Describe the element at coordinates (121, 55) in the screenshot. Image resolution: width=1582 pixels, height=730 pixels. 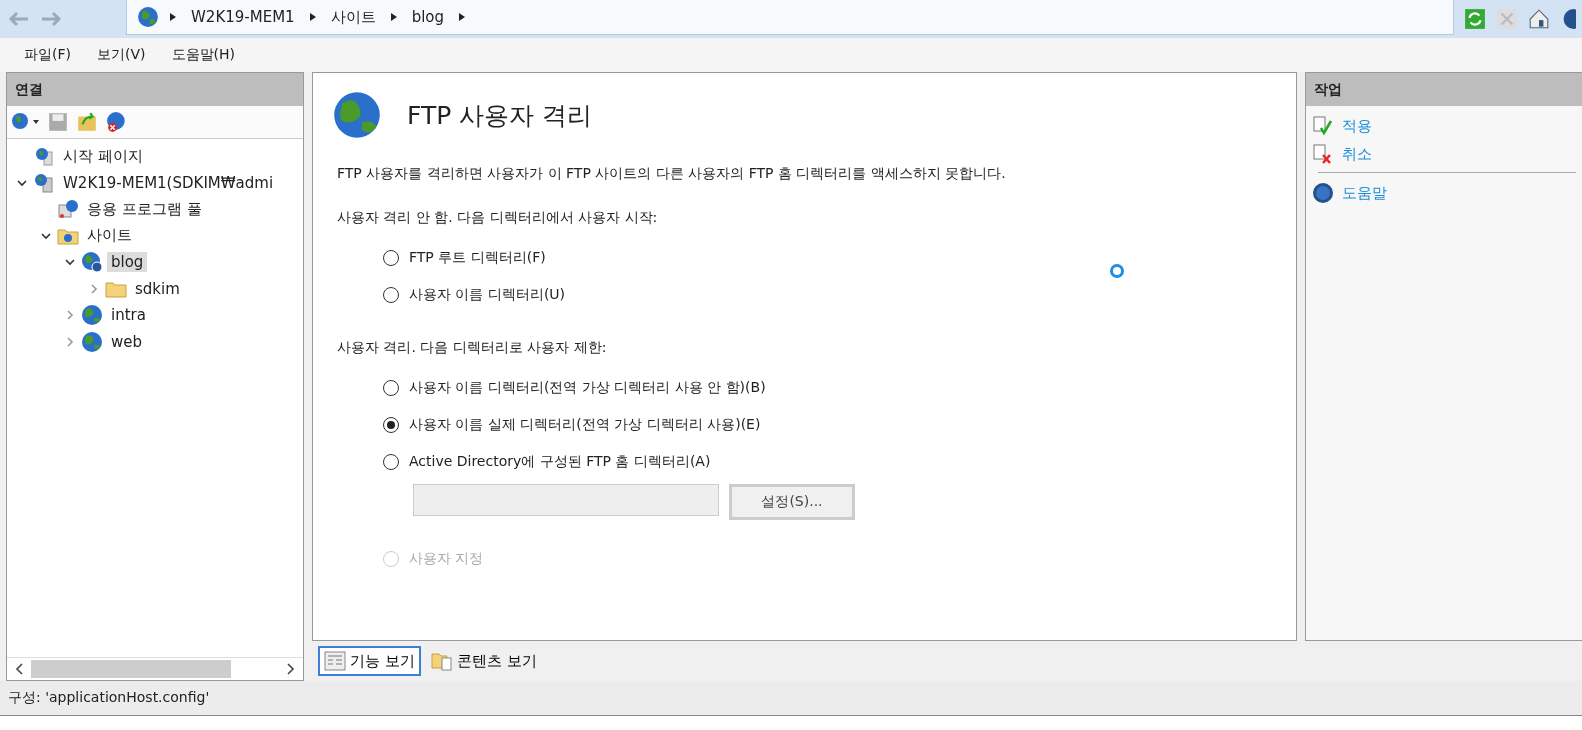
I see `menu-item: 보기(V)` at that location.